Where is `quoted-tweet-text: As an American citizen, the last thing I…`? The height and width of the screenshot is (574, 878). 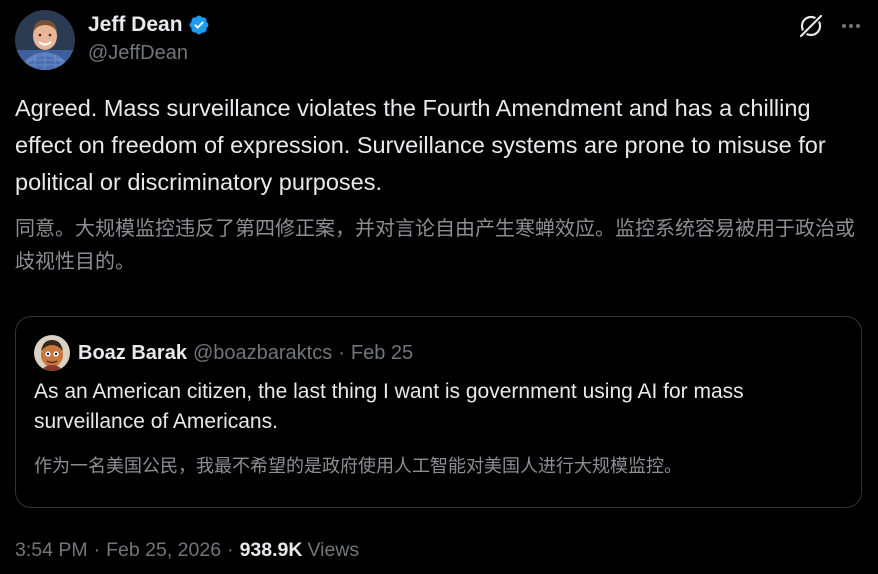
quoted-tweet-text: As an American citizen, the last thing I… is located at coordinates (389, 406).